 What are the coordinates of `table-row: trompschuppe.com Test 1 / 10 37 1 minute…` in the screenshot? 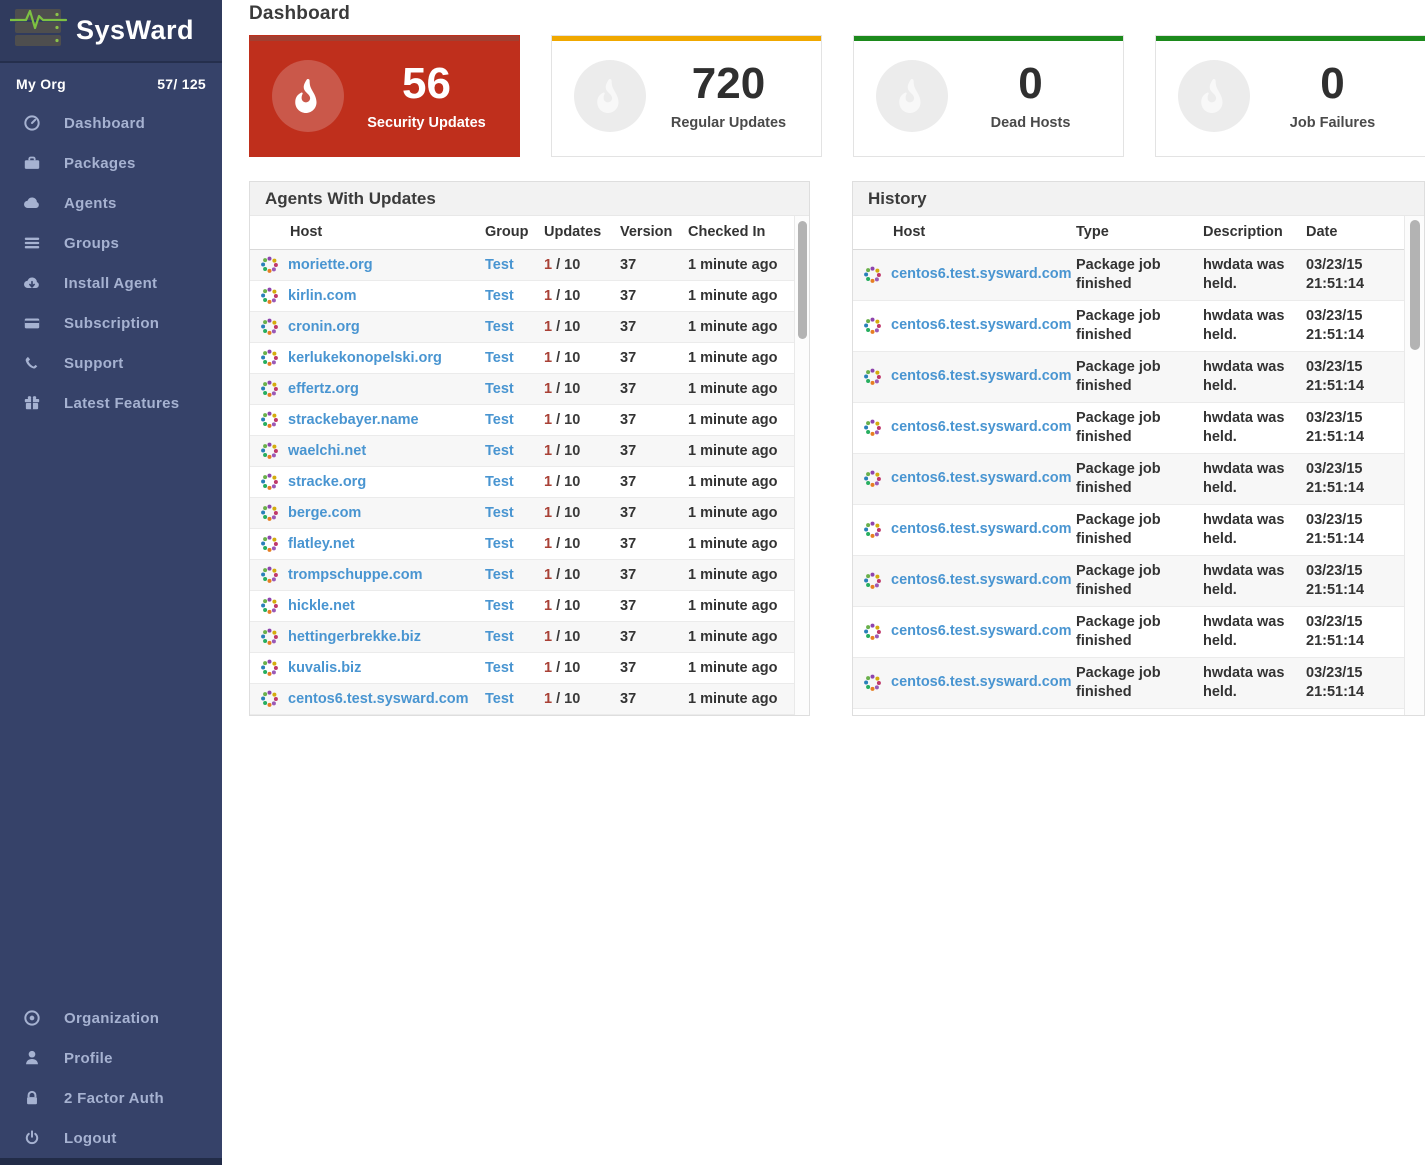 It's located at (522, 574).